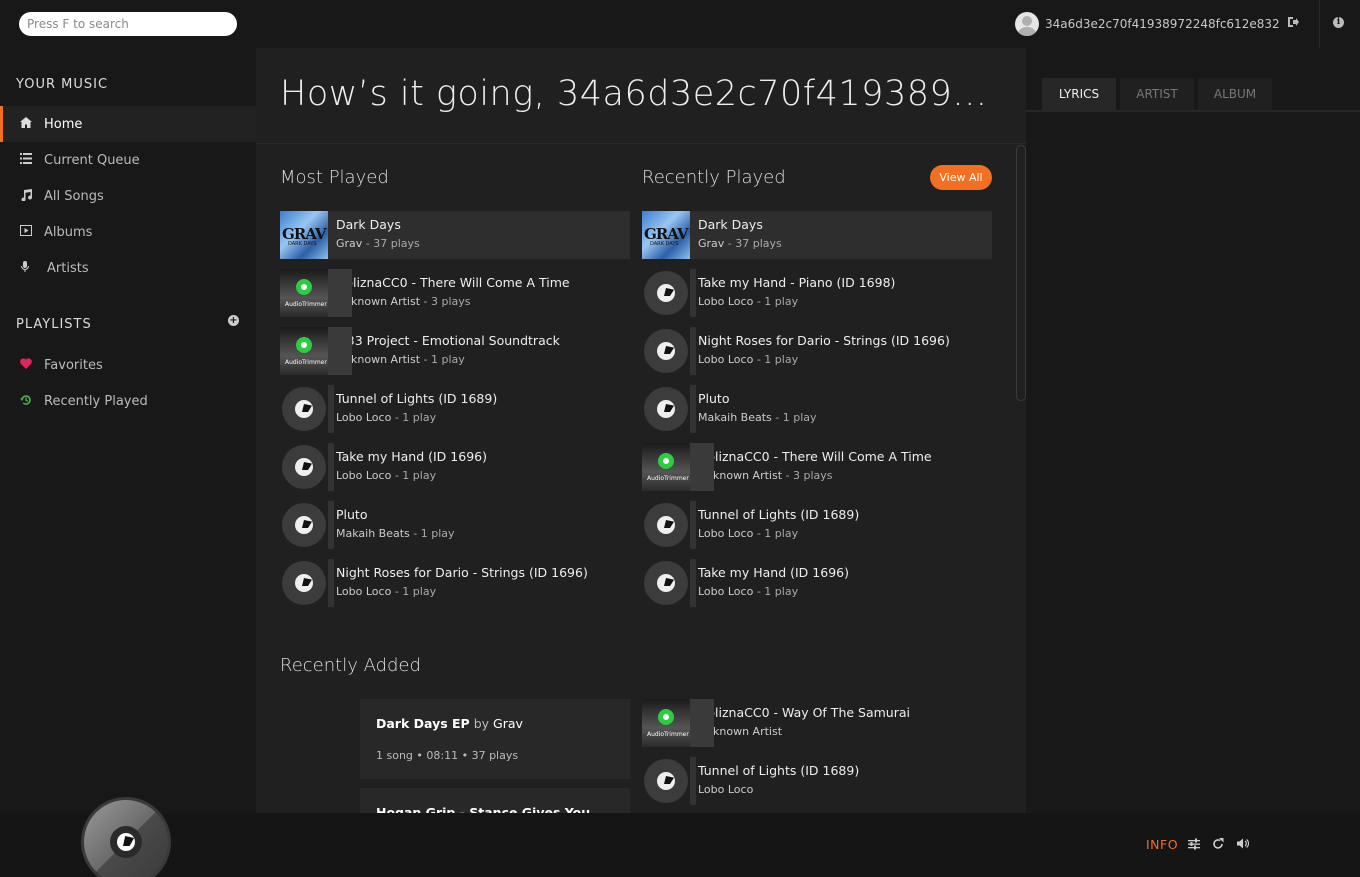 The width and height of the screenshot is (1360, 877). I want to click on album-art-sublabel: DARK DAYS, so click(664, 244).